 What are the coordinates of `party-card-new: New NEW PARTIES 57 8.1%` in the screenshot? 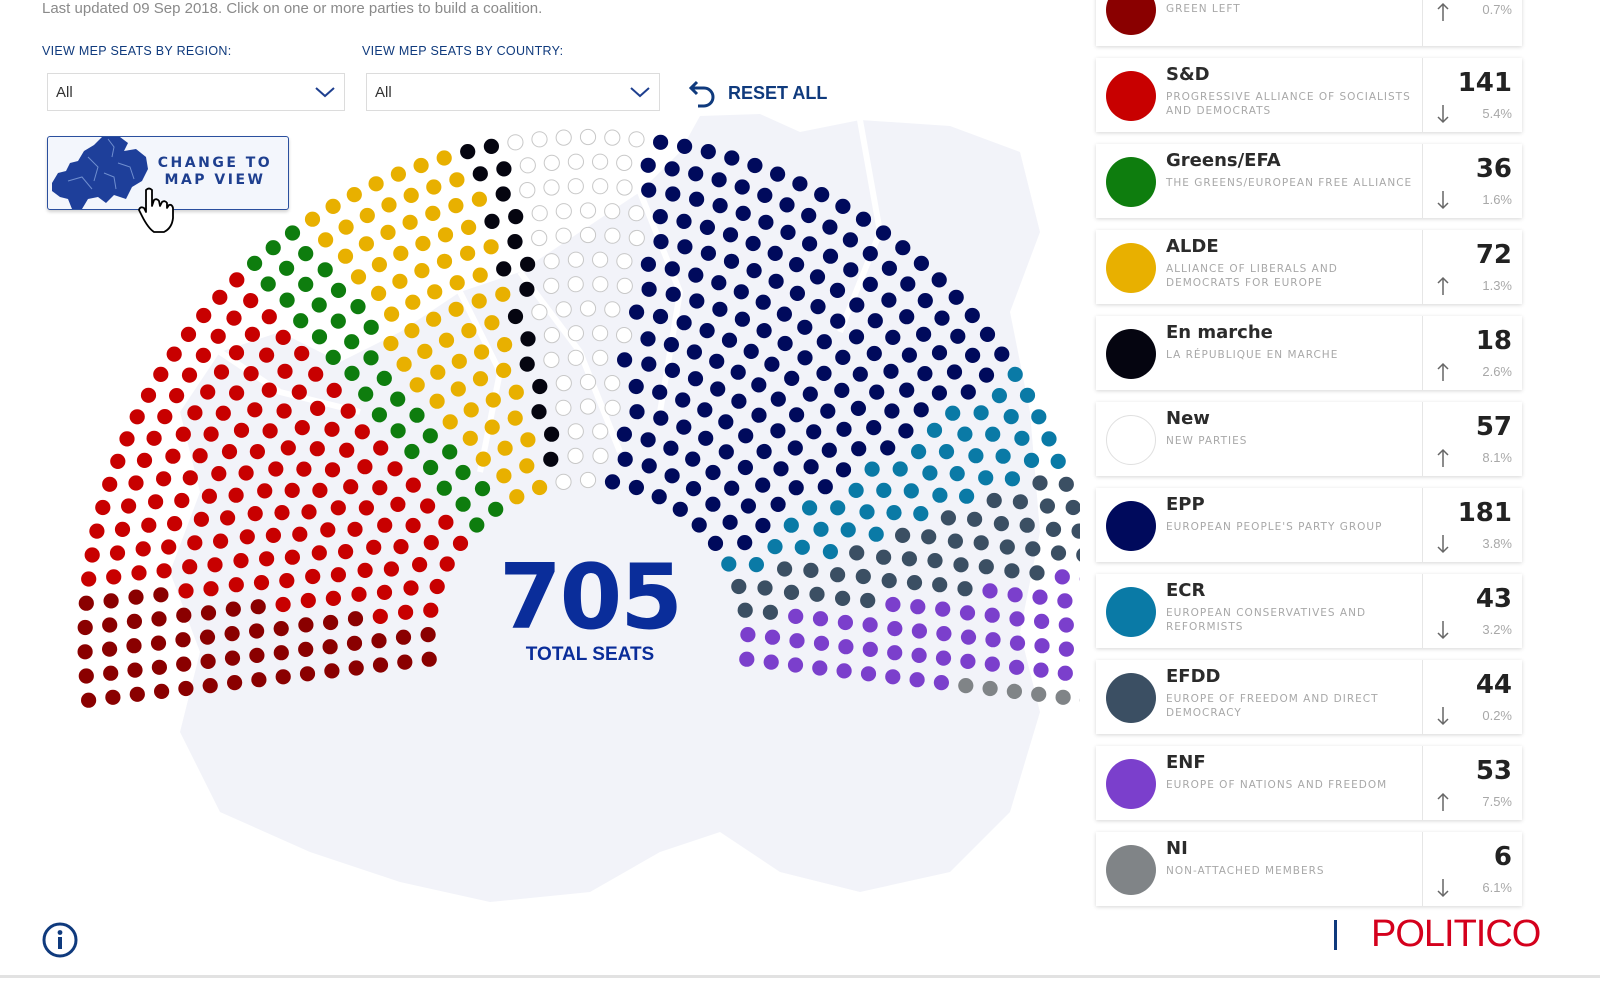 It's located at (1309, 439).